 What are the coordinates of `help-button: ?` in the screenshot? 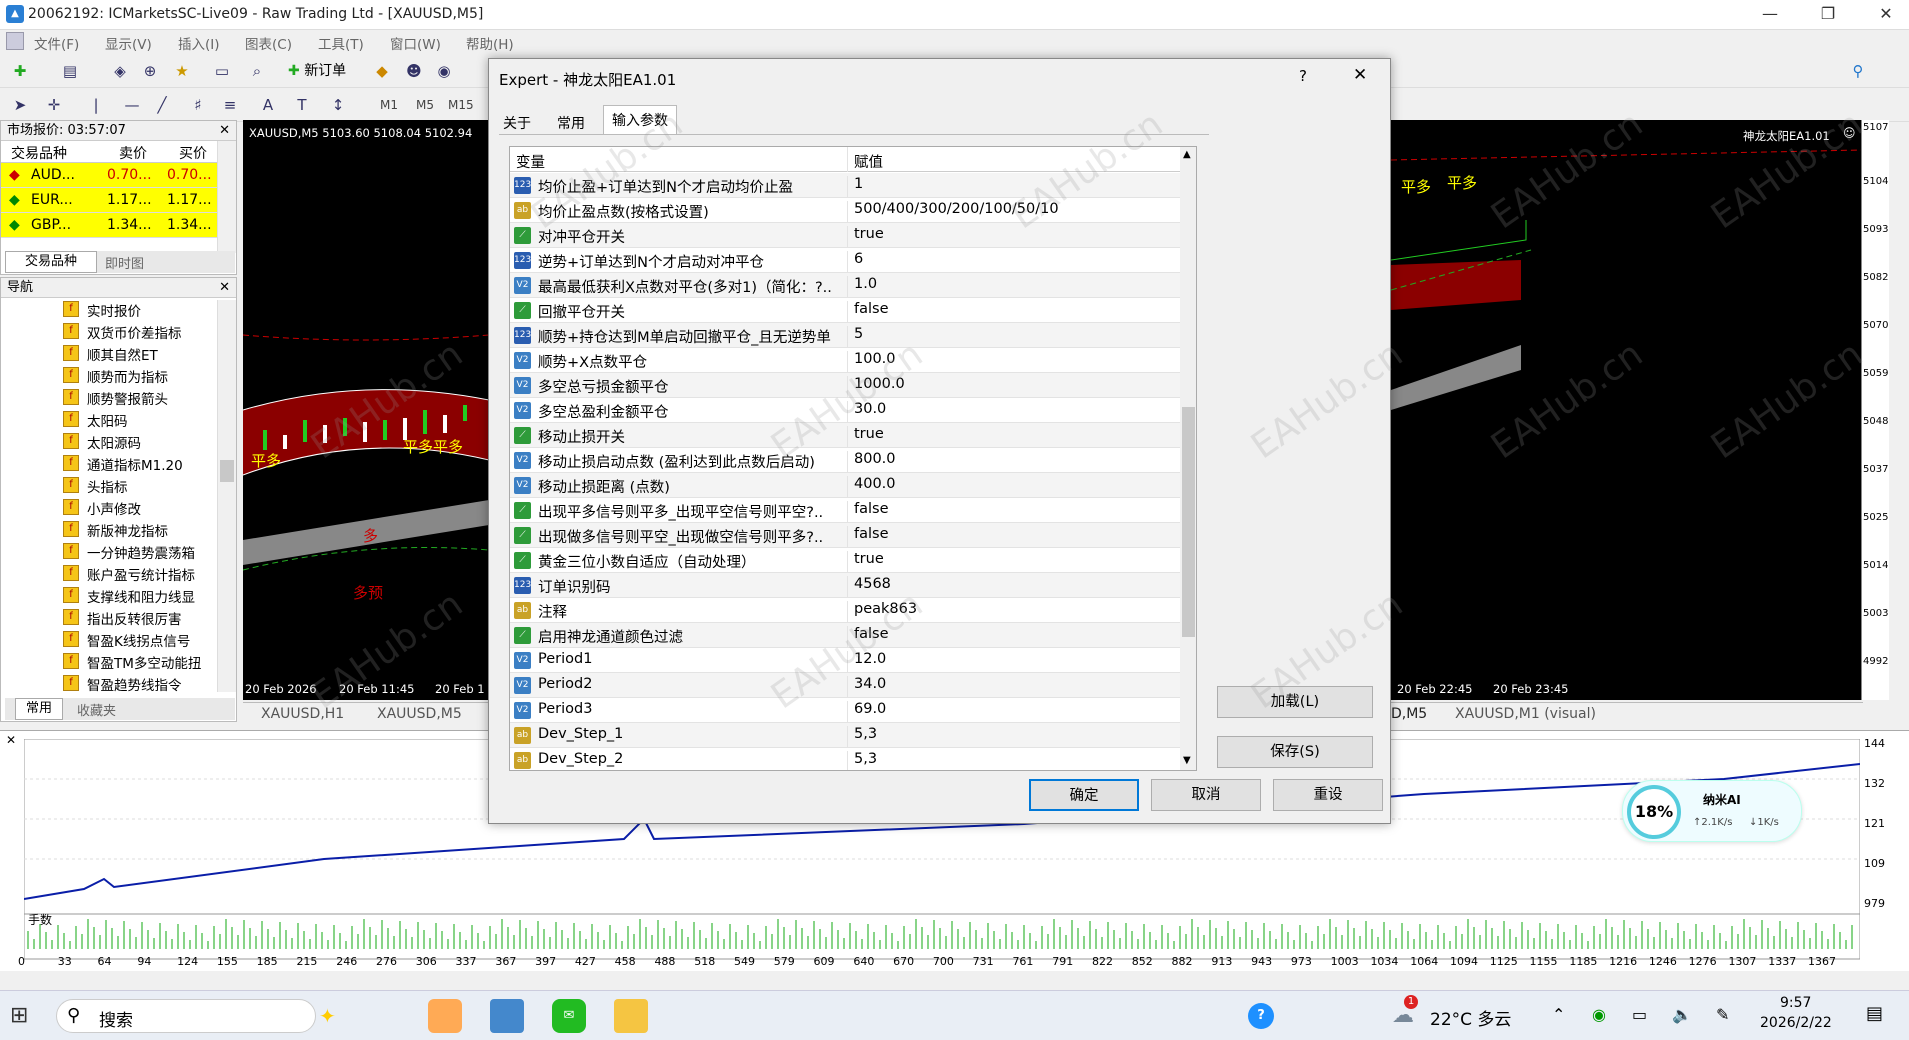 It's located at (1303, 76).